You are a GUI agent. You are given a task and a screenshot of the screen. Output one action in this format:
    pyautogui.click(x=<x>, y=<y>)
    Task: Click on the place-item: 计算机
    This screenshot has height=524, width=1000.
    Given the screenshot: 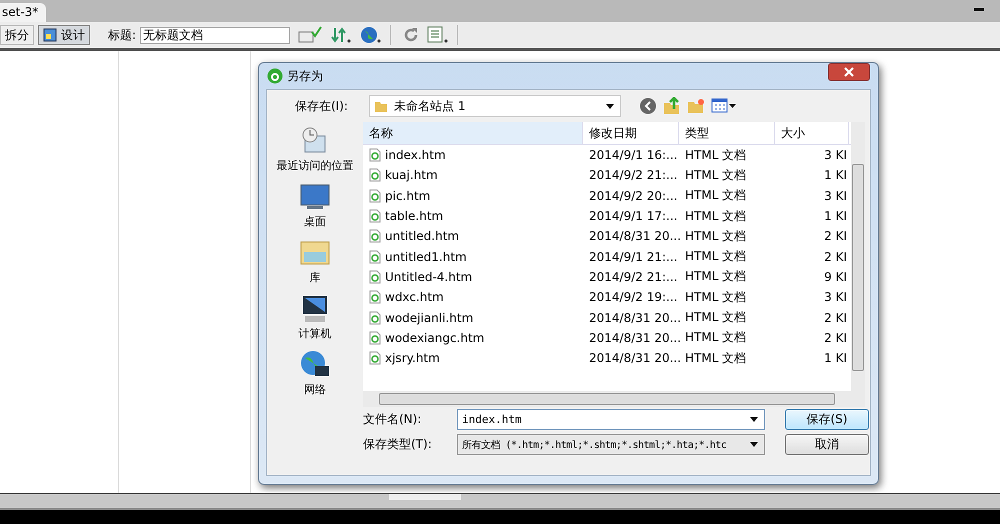 What is the action you would take?
    pyautogui.click(x=315, y=317)
    